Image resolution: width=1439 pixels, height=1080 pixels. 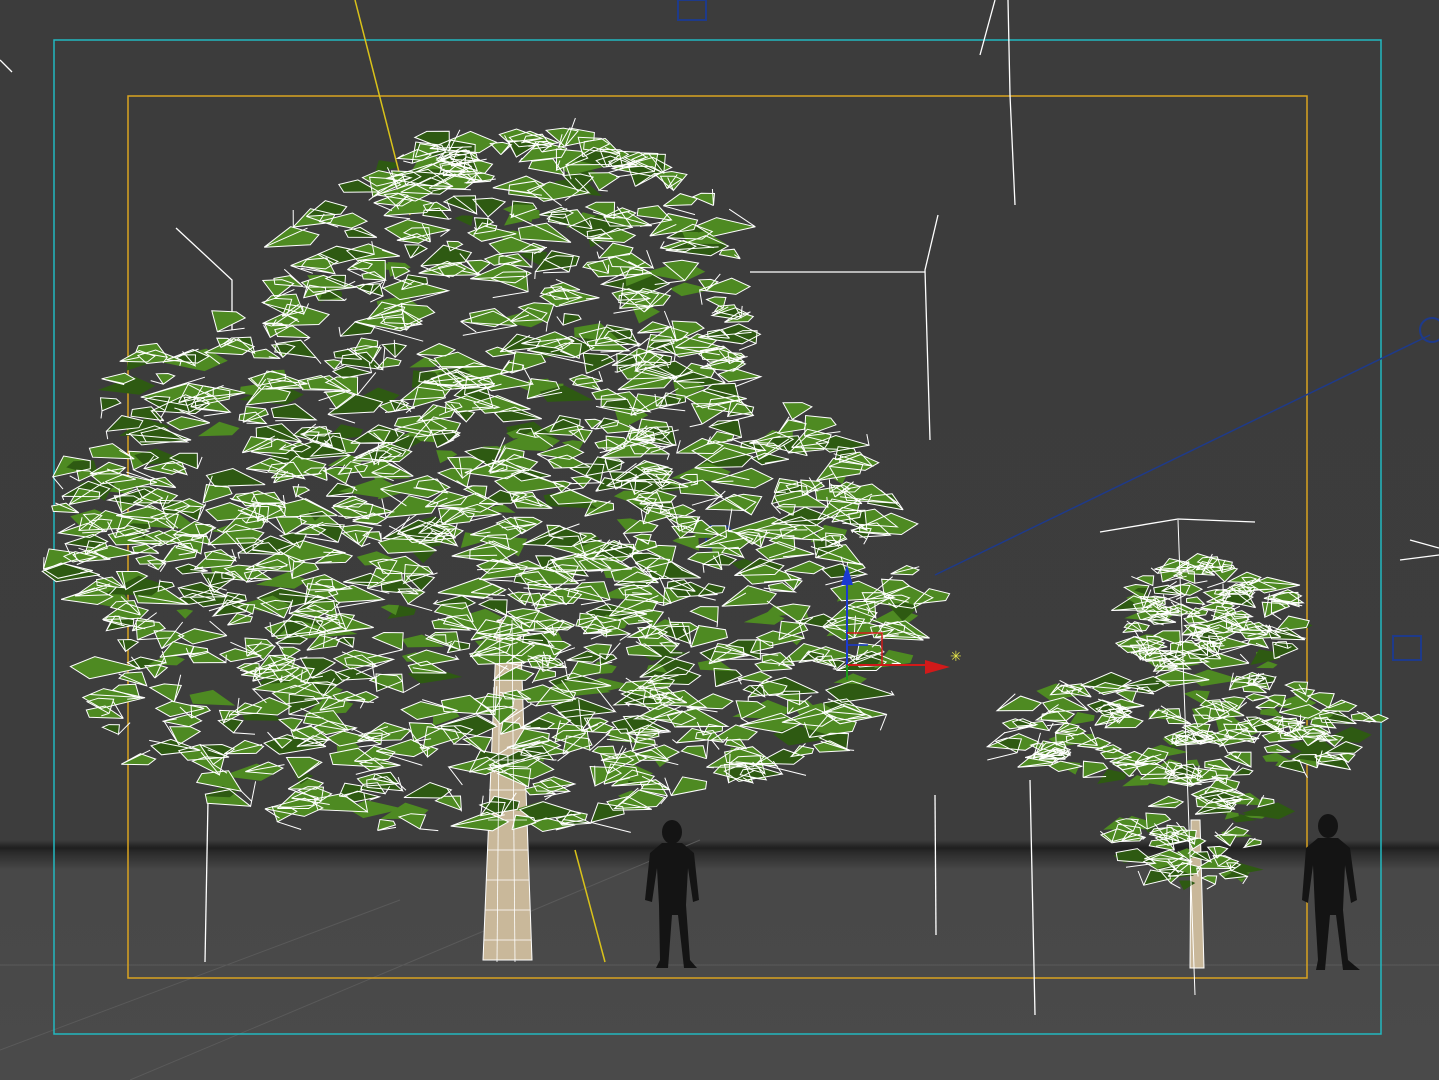 I want to click on light-icon, so click(x=1429, y=330).